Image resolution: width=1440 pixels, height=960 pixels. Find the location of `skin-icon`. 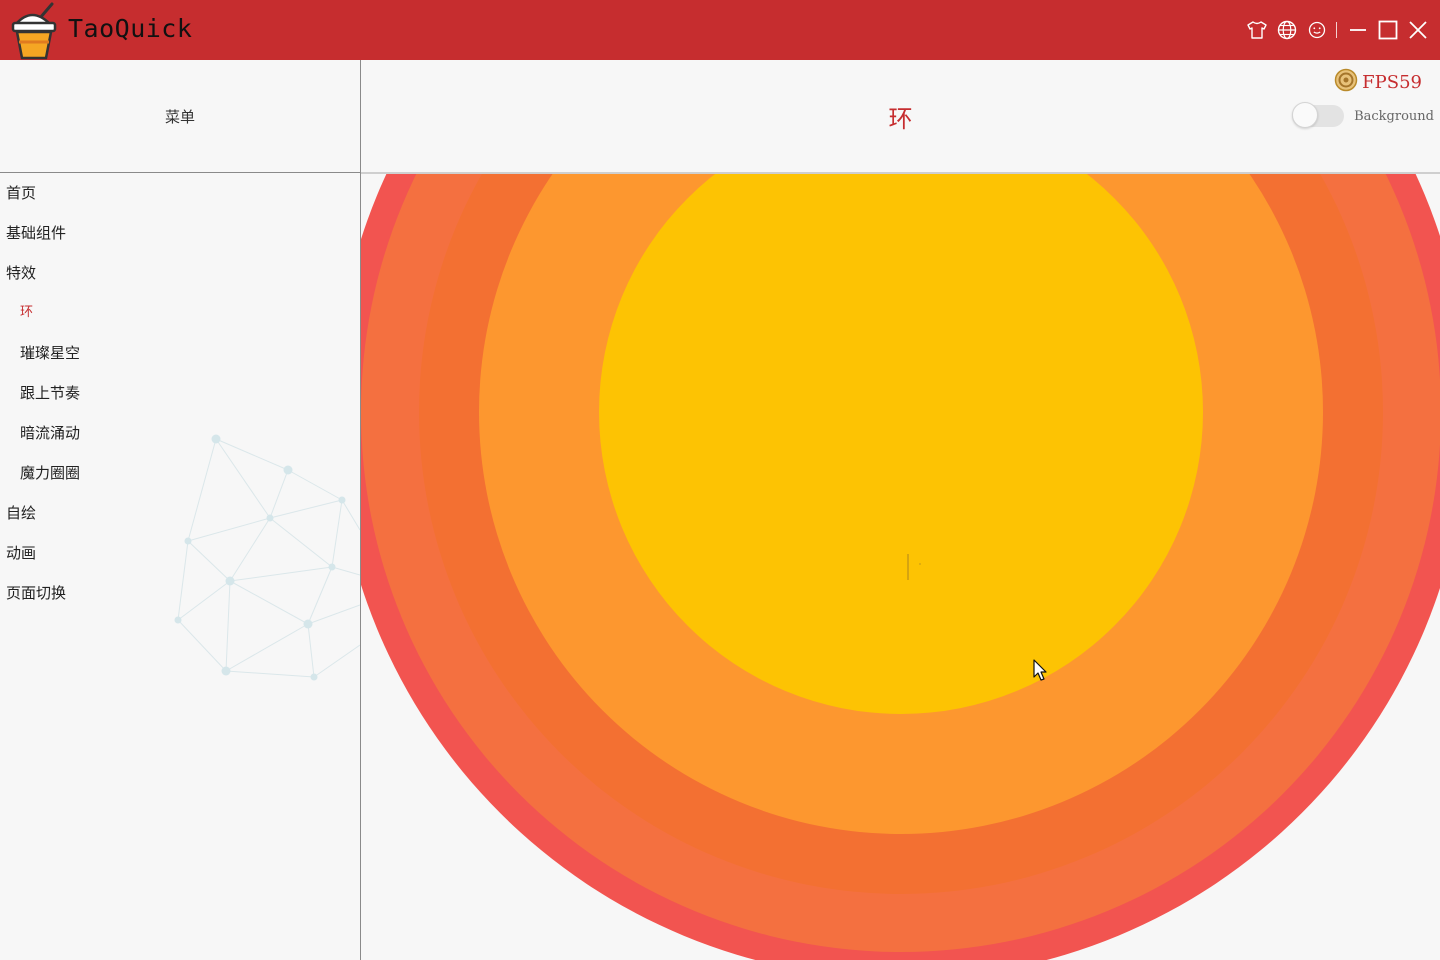

skin-icon is located at coordinates (1257, 30).